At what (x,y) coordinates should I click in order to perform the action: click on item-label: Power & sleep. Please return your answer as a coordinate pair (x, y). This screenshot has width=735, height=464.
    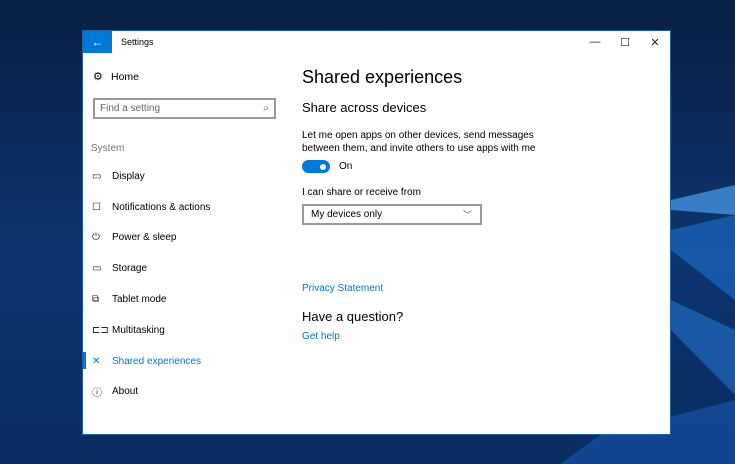
    Looking at the image, I should click on (144, 238).